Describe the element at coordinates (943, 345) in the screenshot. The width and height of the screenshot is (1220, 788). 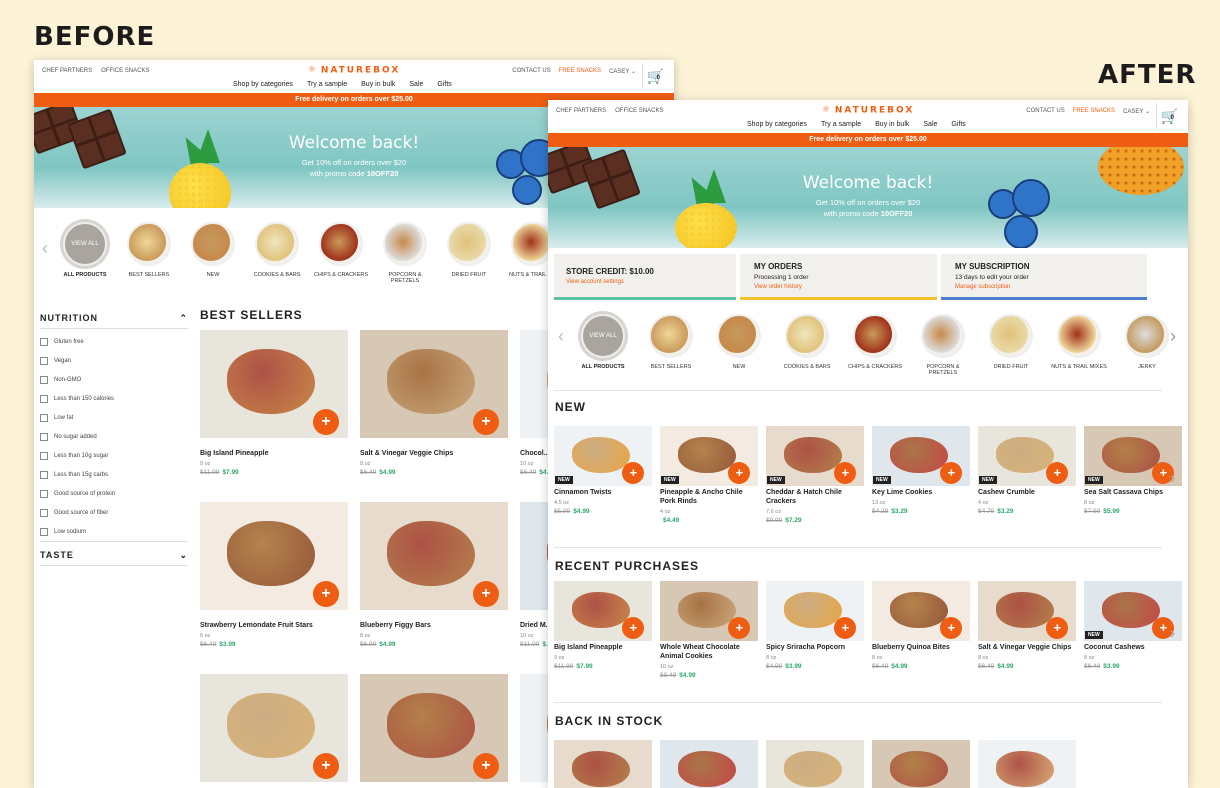
I see `category-item: POPCORN & PRETZELS` at that location.